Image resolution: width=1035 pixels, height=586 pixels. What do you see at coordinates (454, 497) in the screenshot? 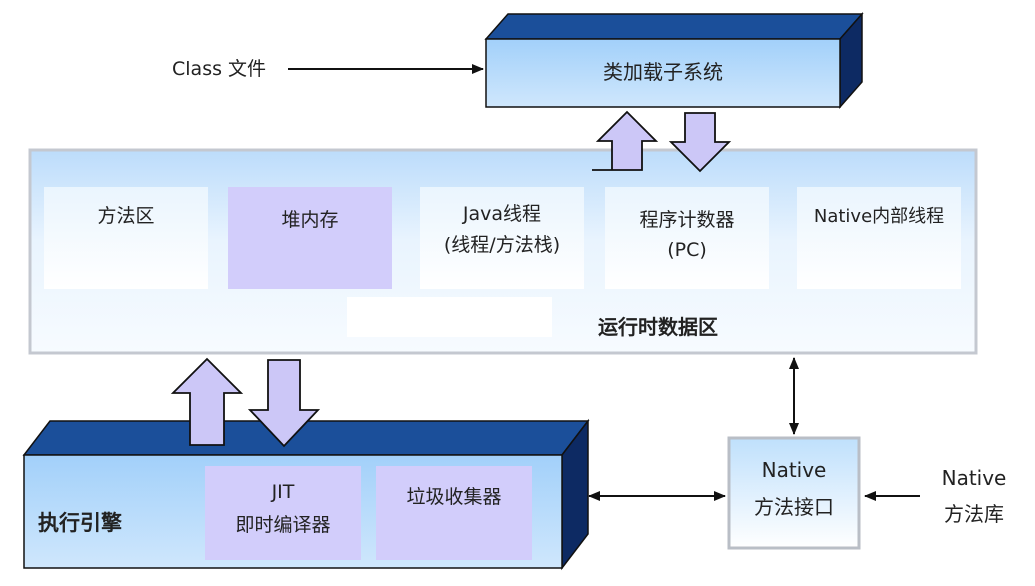
I see `gc-label: 垃圾收集器` at bounding box center [454, 497].